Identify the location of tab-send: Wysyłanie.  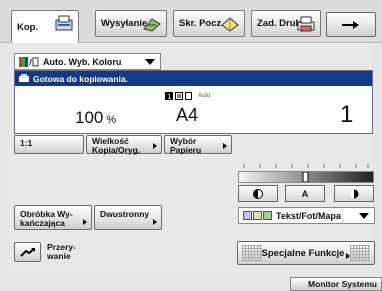
(131, 23).